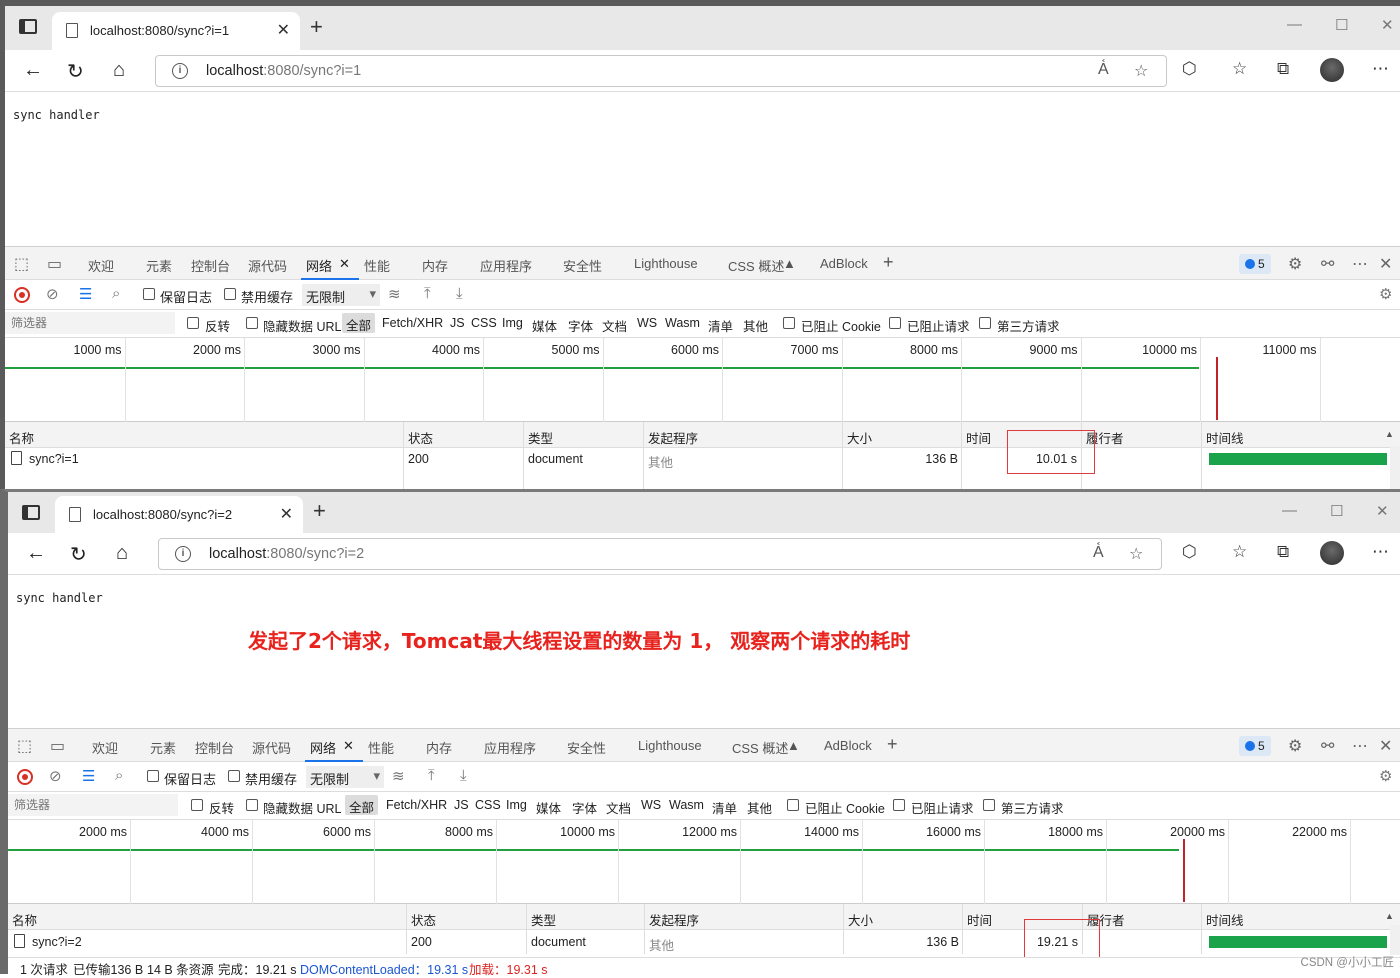 The width and height of the screenshot is (1400, 978). What do you see at coordinates (341, 295) in the screenshot?
I see `throttle-select: 无限制 ▾` at bounding box center [341, 295].